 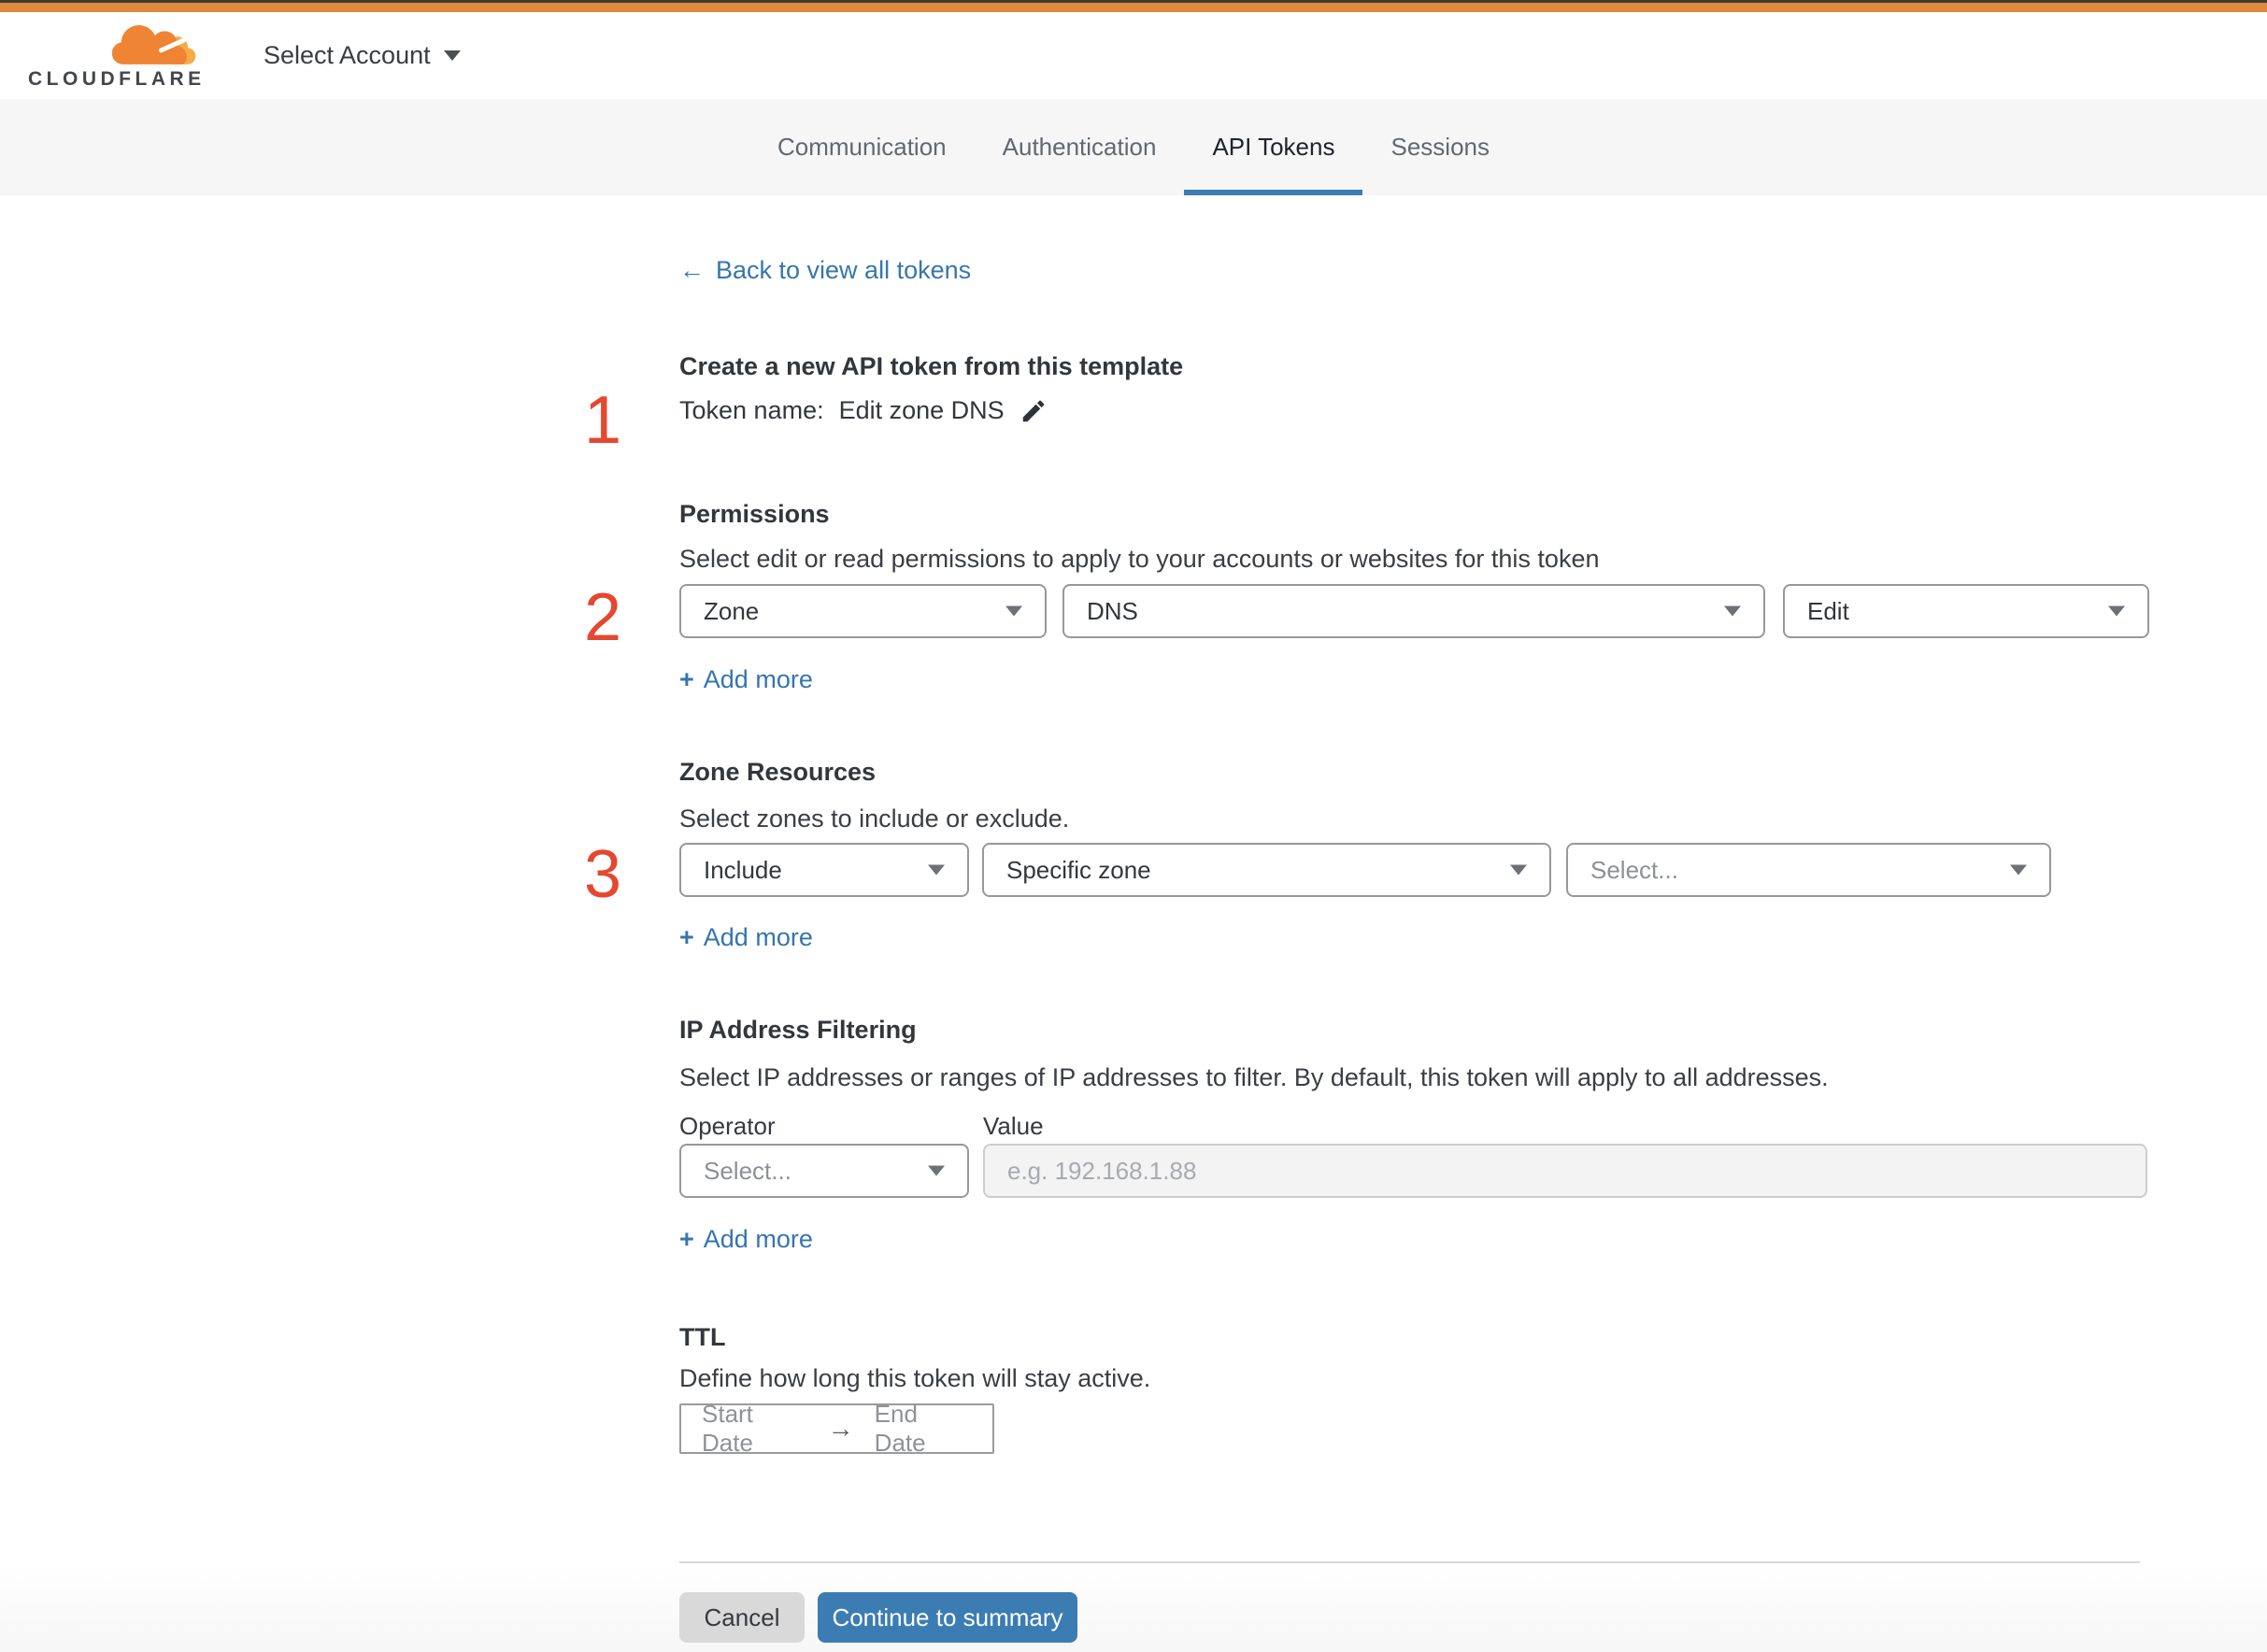 What do you see at coordinates (603, 618) in the screenshot?
I see `step-number-2: 2` at bounding box center [603, 618].